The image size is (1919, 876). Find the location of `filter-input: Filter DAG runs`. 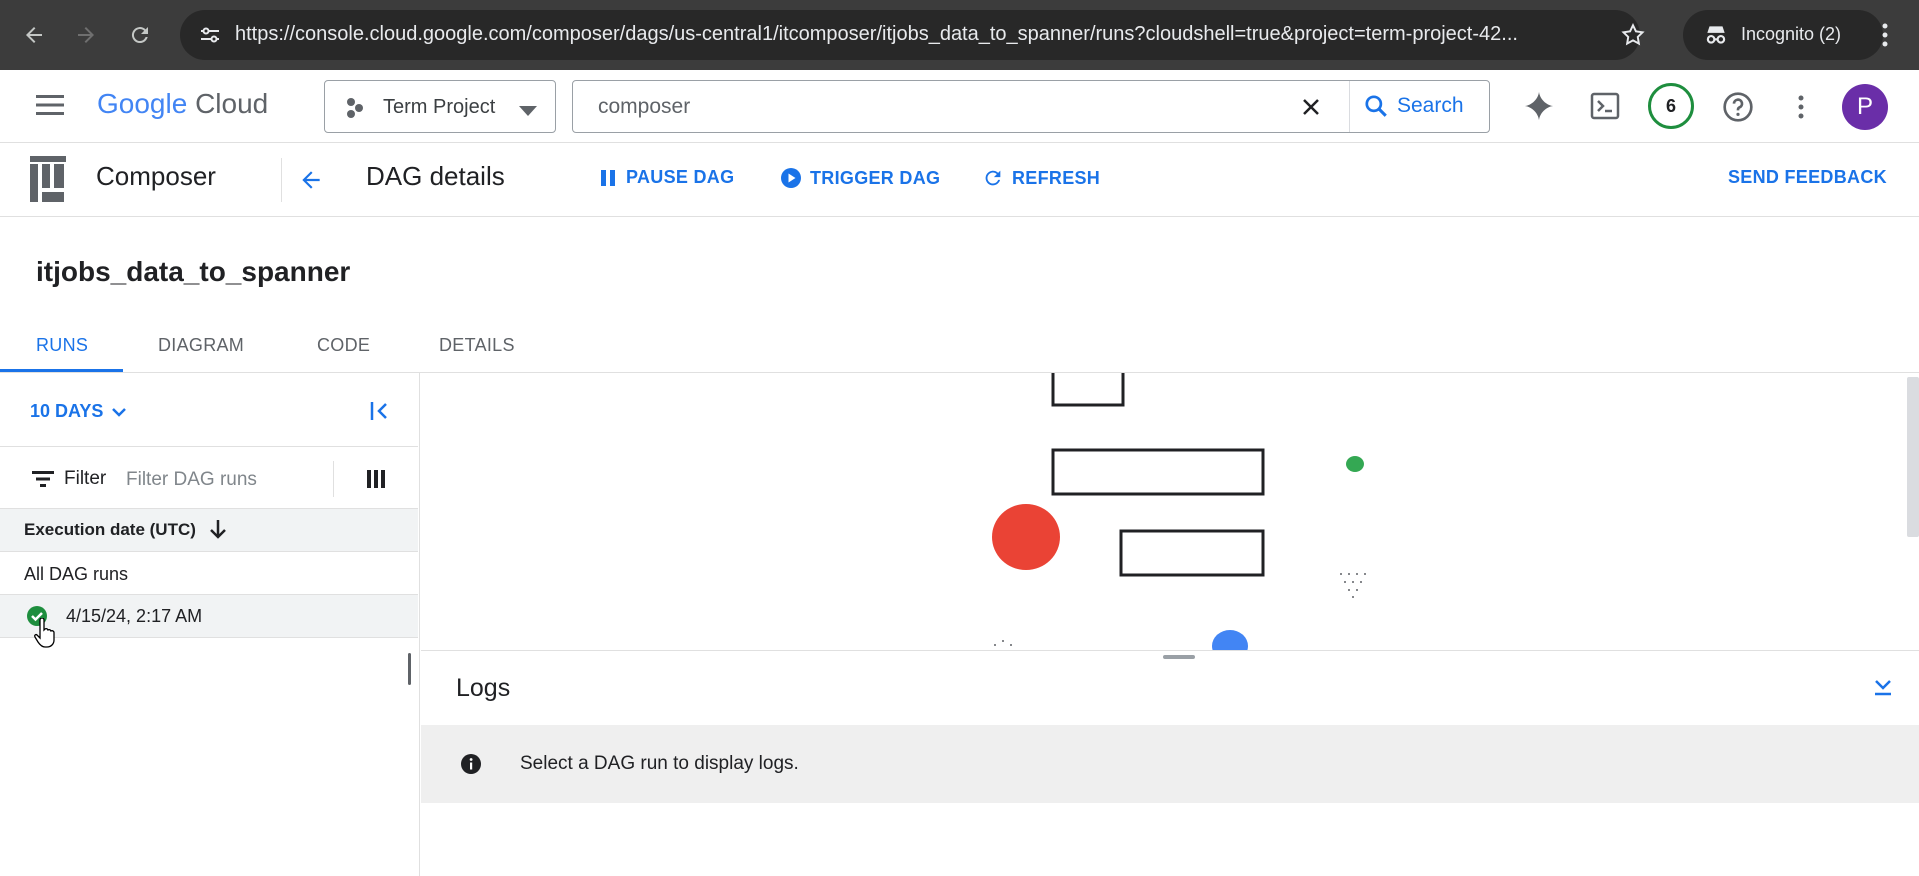

filter-input: Filter DAG runs is located at coordinates (191, 480).